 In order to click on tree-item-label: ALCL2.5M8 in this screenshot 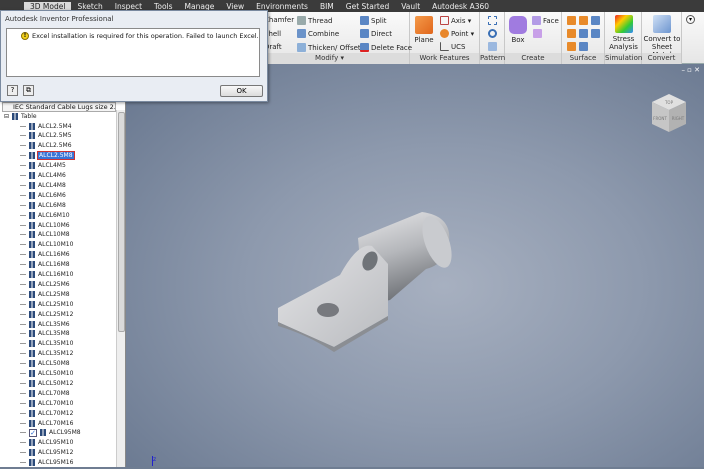, I will do `click(56, 156)`.